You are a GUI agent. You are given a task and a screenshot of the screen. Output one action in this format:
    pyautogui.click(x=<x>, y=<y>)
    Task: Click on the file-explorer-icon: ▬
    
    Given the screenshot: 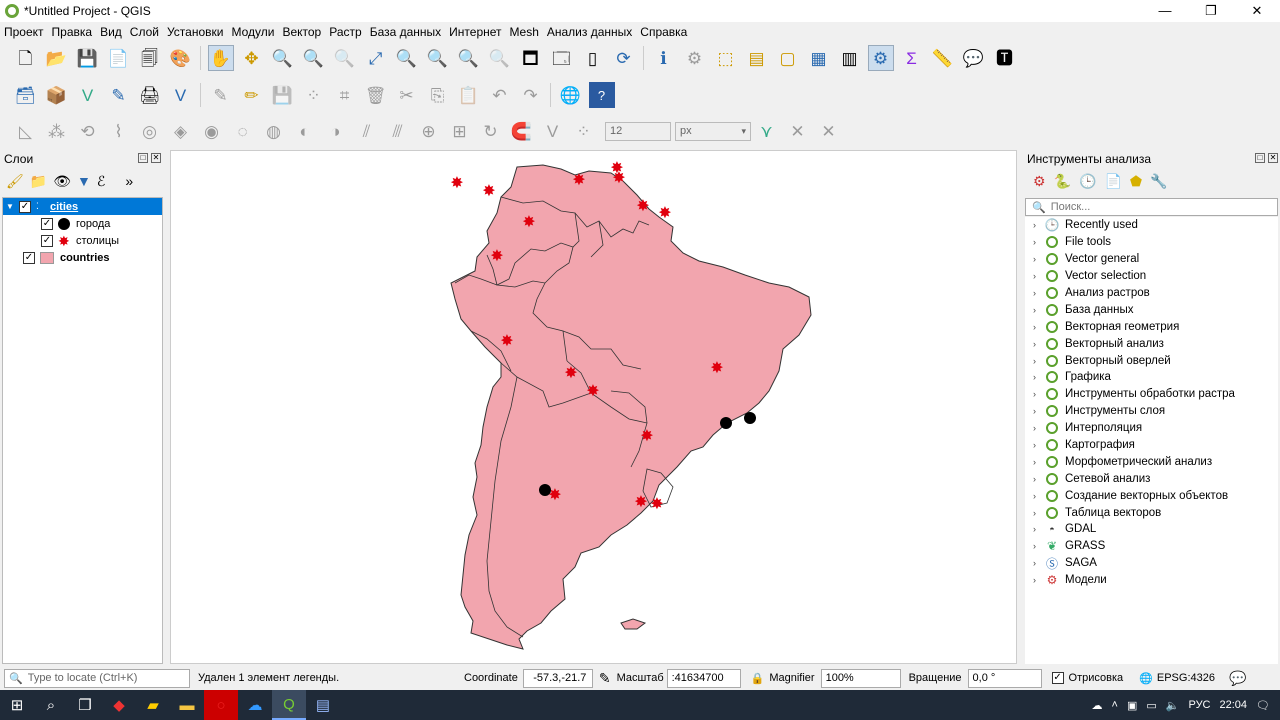 What is the action you would take?
    pyautogui.click(x=187, y=705)
    